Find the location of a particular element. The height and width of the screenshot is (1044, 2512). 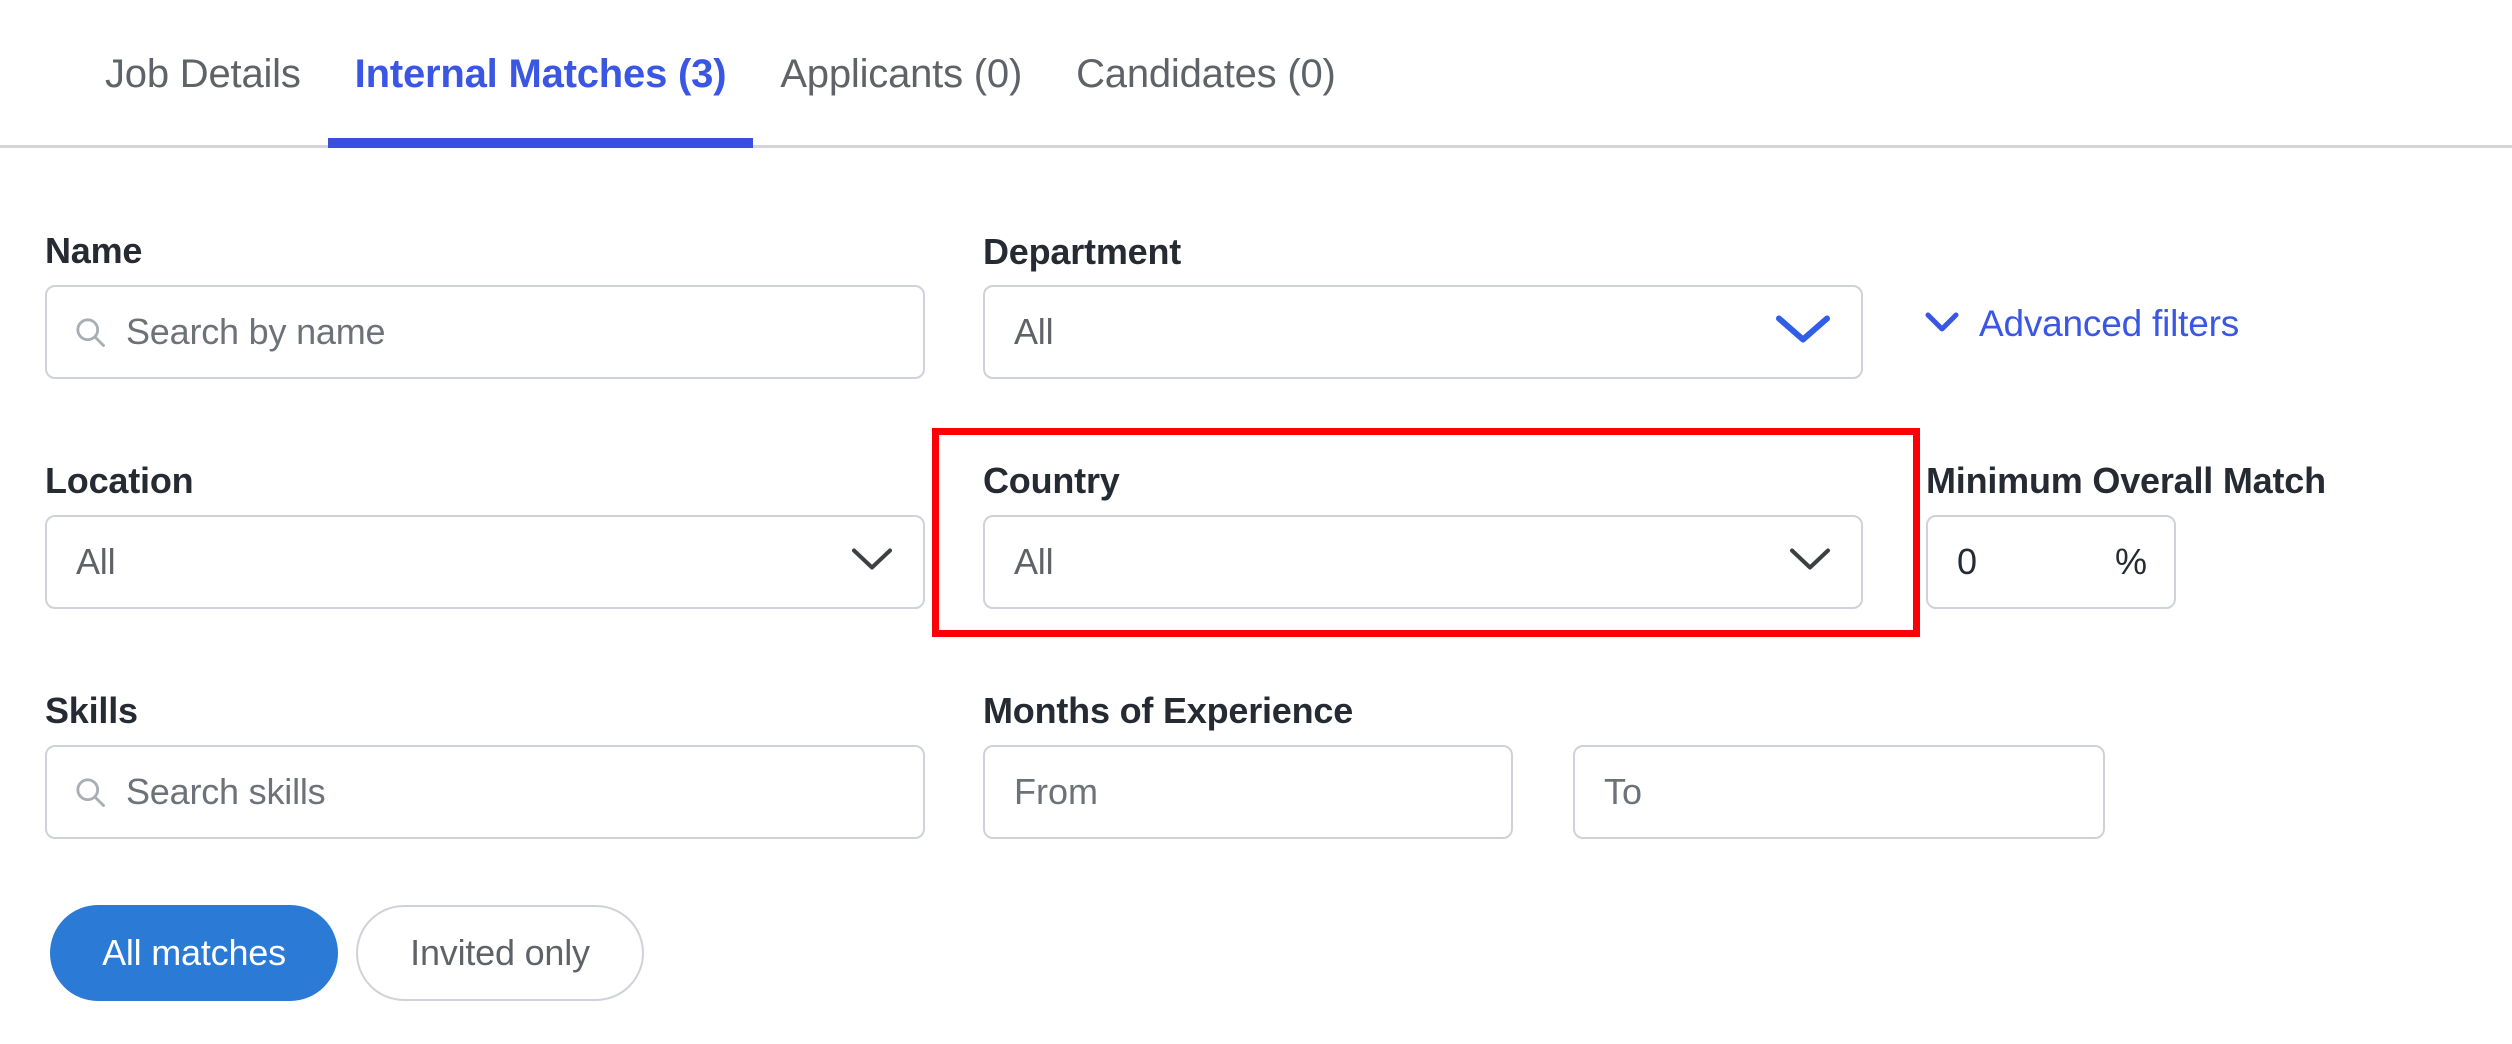

tab-job-details: Job Details is located at coordinates (203, 74).